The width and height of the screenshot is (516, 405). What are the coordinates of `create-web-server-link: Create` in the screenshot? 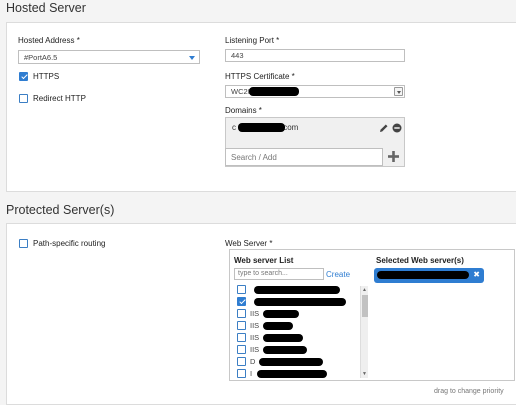 It's located at (338, 274).